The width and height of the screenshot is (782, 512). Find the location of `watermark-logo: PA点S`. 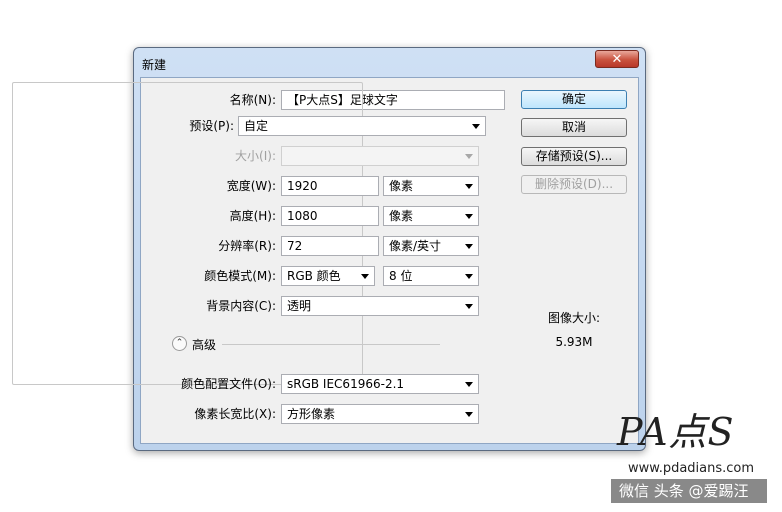

watermark-logo: PA点S is located at coordinates (676, 432).